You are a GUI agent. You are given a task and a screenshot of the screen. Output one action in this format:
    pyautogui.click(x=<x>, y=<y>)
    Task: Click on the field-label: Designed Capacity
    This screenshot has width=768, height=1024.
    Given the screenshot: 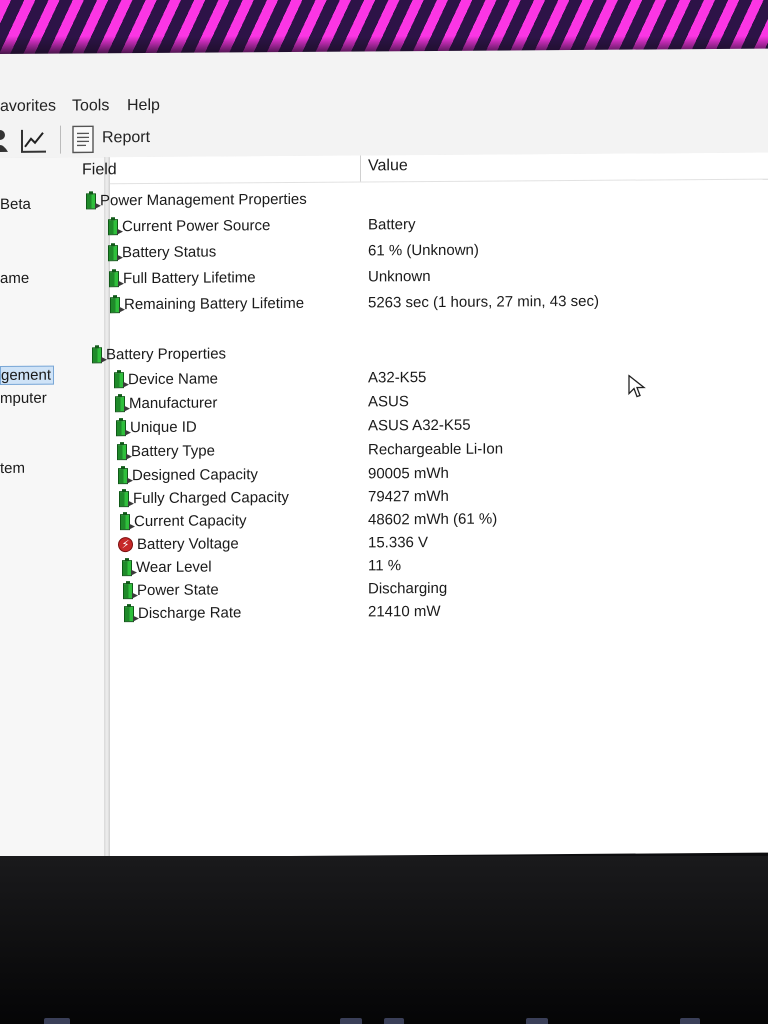 What is the action you would take?
    pyautogui.click(x=195, y=475)
    